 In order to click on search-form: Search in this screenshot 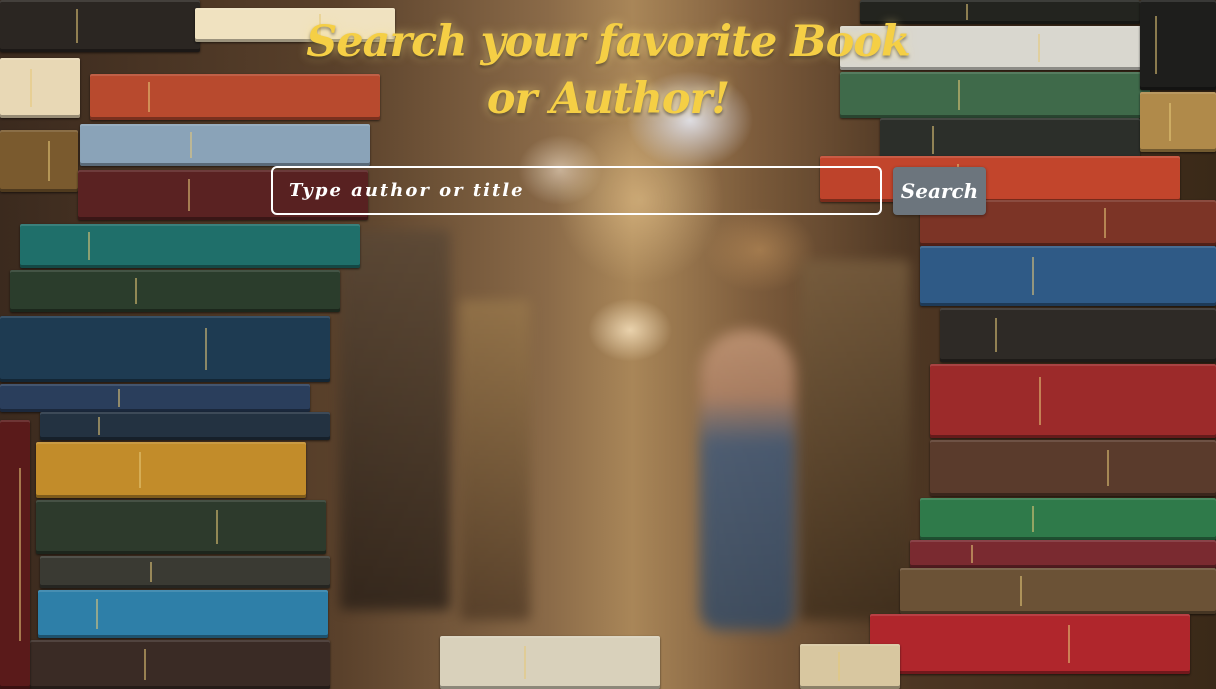, I will do `click(631, 191)`.